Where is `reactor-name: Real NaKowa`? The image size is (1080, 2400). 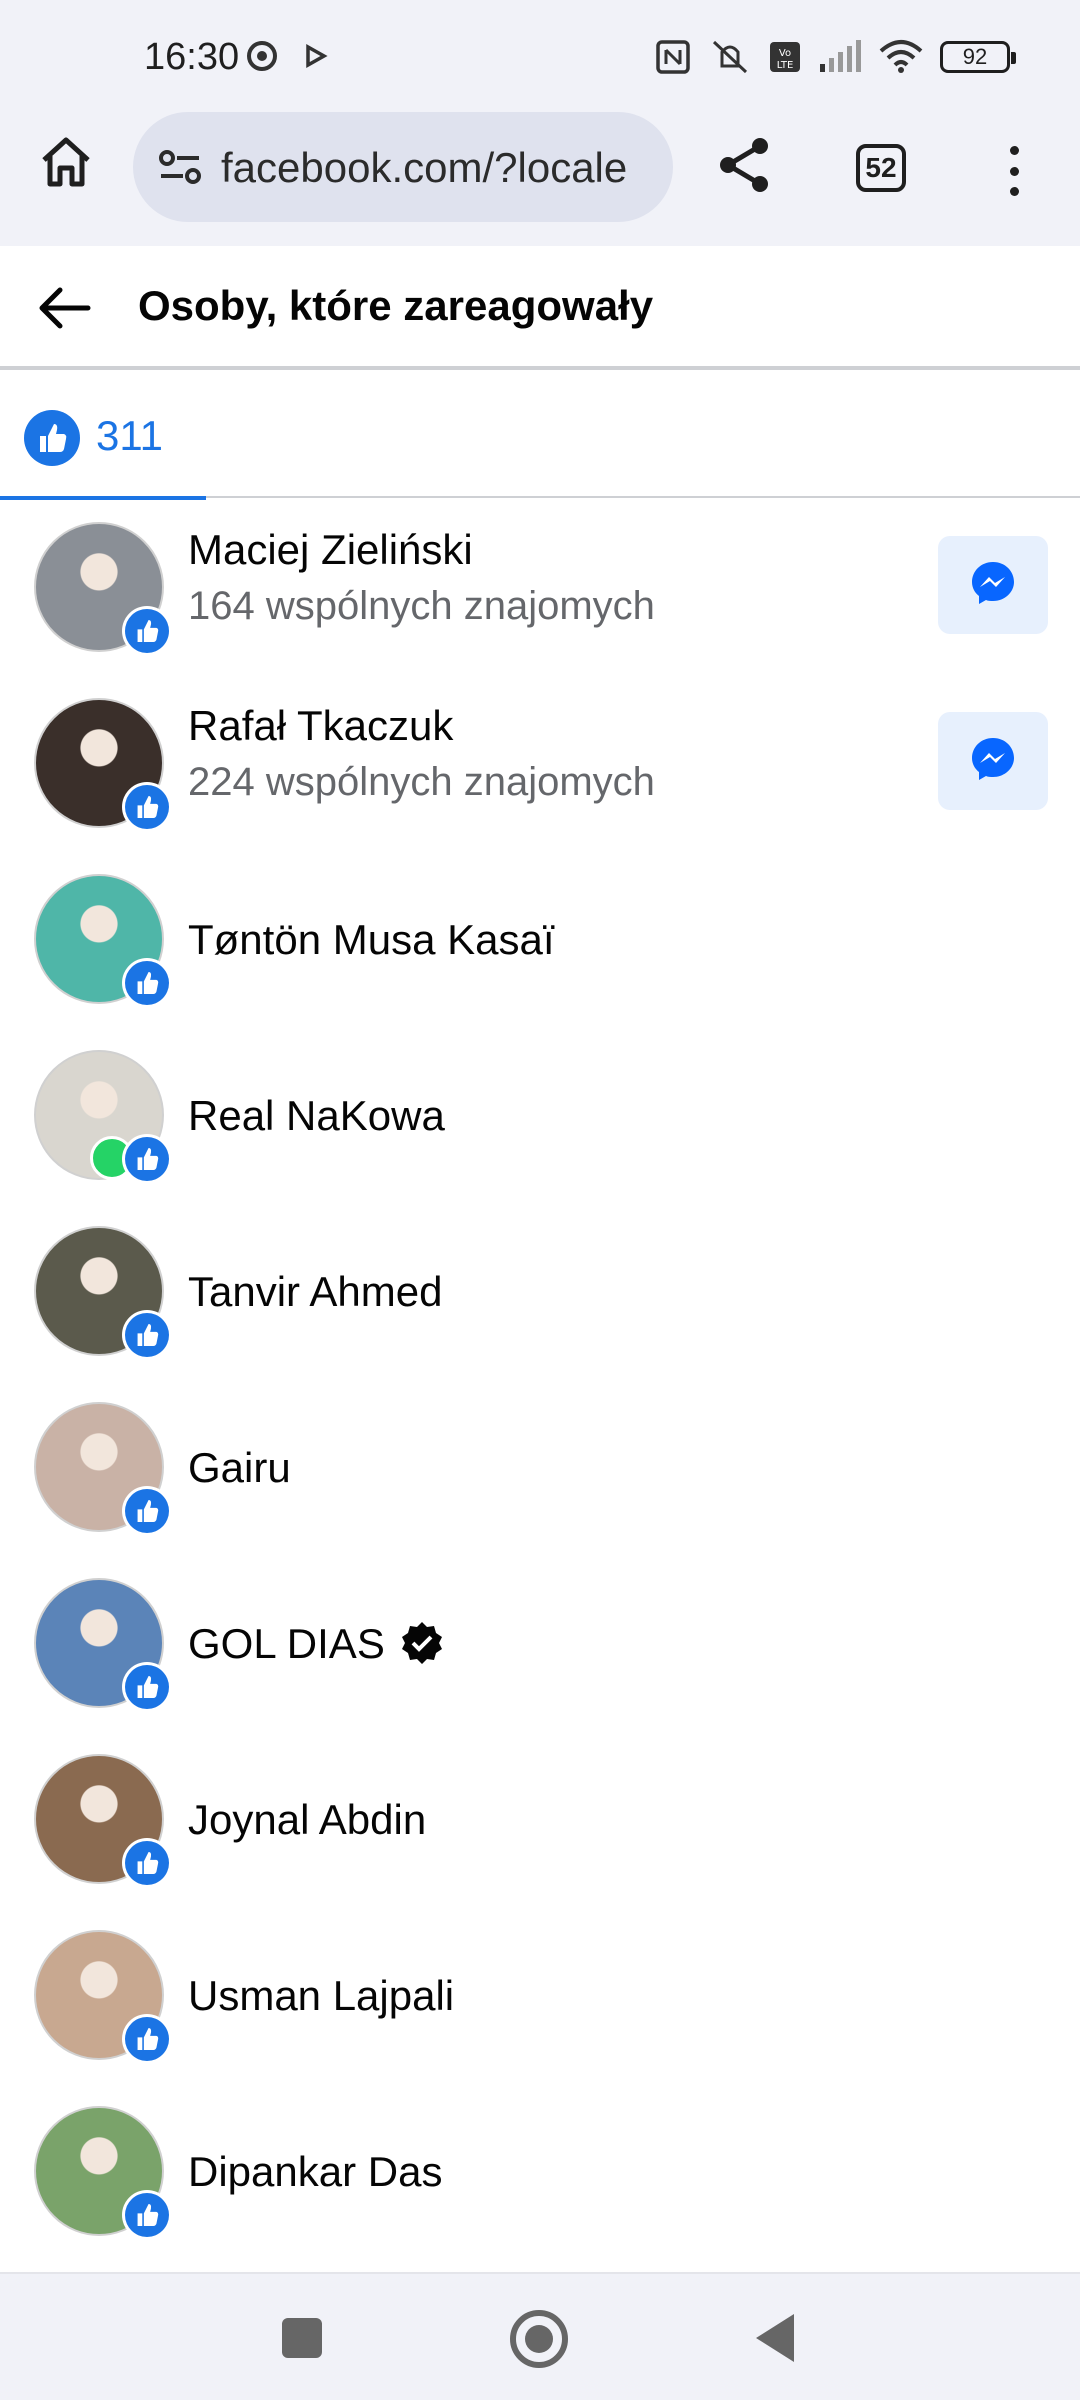
reactor-name: Real NaKowa is located at coordinates (316, 1116).